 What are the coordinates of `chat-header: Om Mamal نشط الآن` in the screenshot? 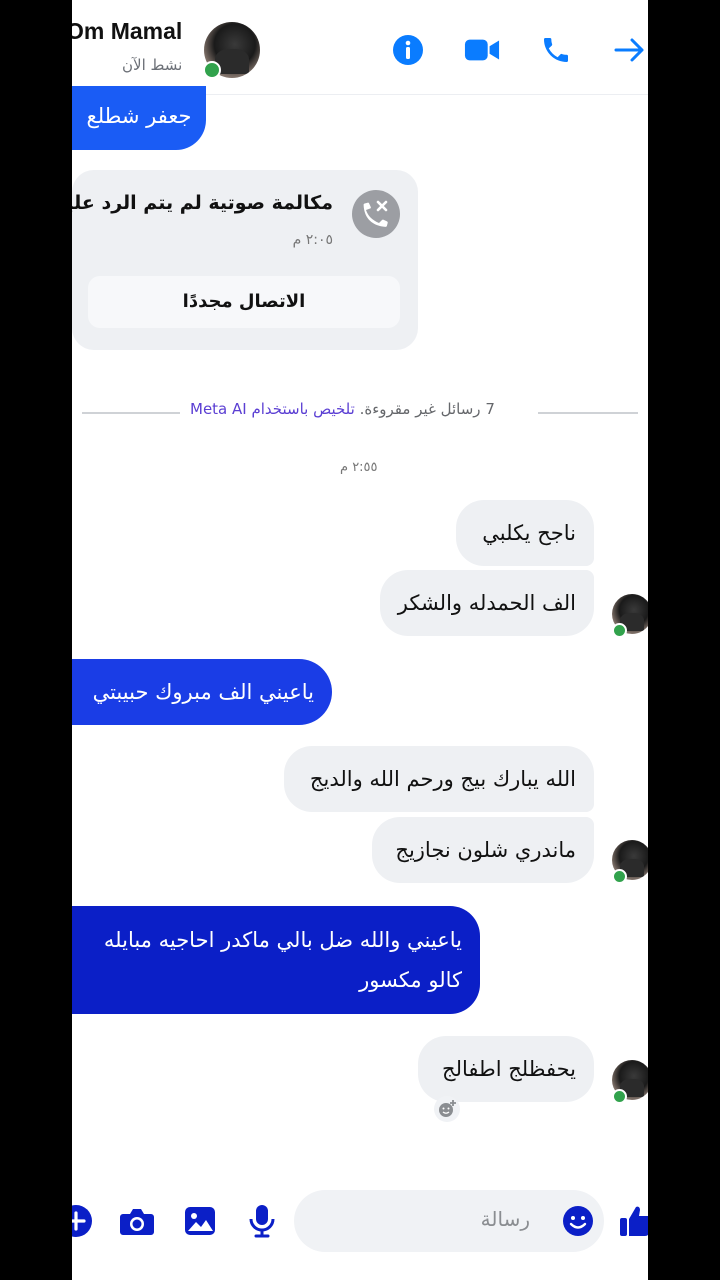 It's located at (360, 47).